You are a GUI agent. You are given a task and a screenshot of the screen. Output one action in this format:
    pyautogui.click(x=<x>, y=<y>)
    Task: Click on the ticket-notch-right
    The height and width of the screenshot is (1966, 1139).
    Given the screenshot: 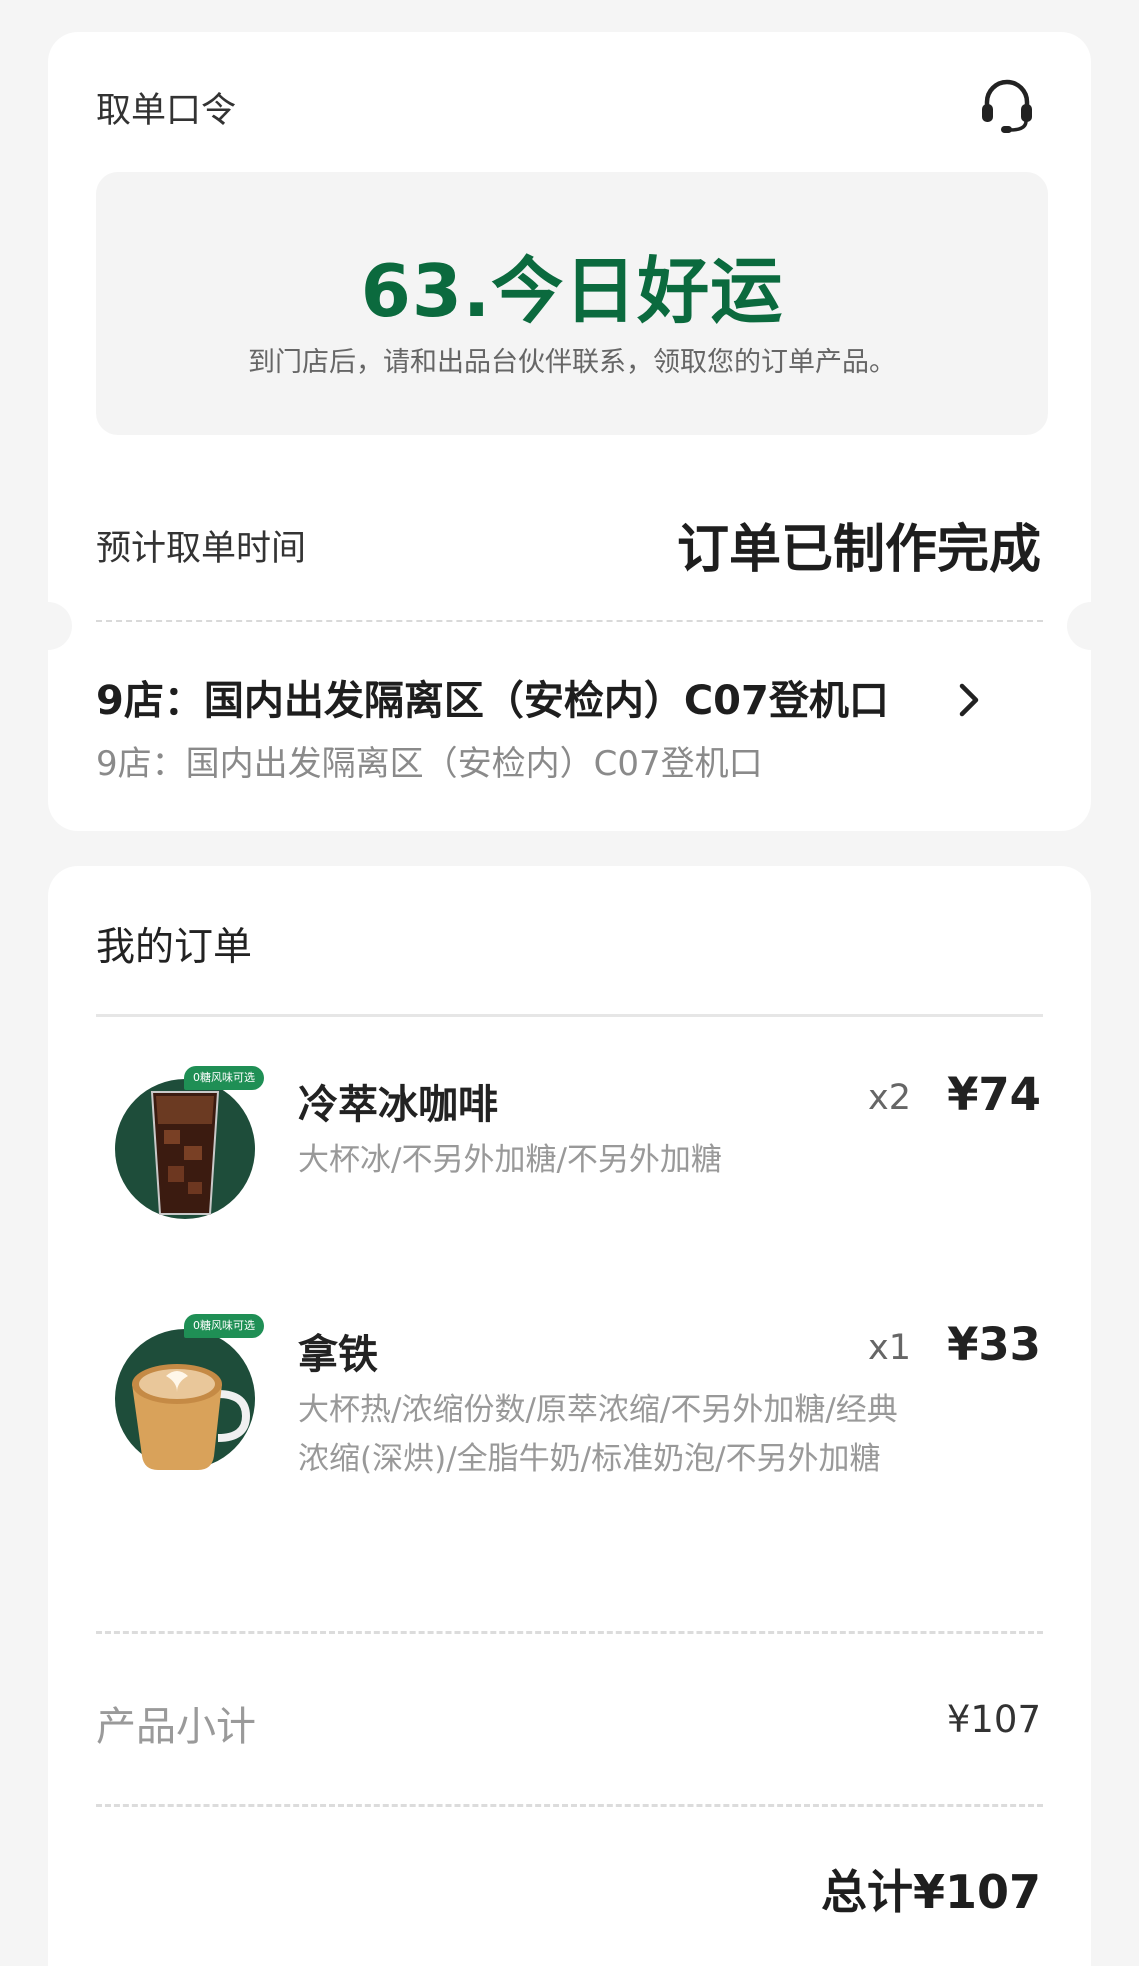 What is the action you would take?
    pyautogui.click(x=1079, y=626)
    